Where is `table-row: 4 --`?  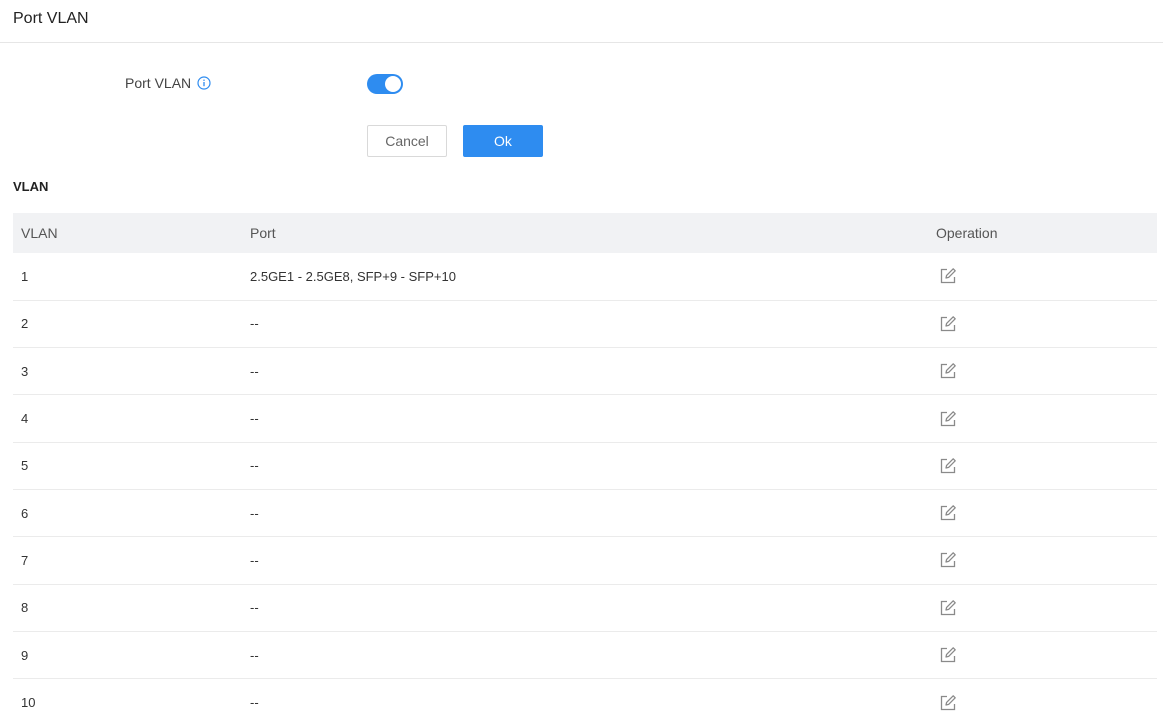 table-row: 4 -- is located at coordinates (585, 419).